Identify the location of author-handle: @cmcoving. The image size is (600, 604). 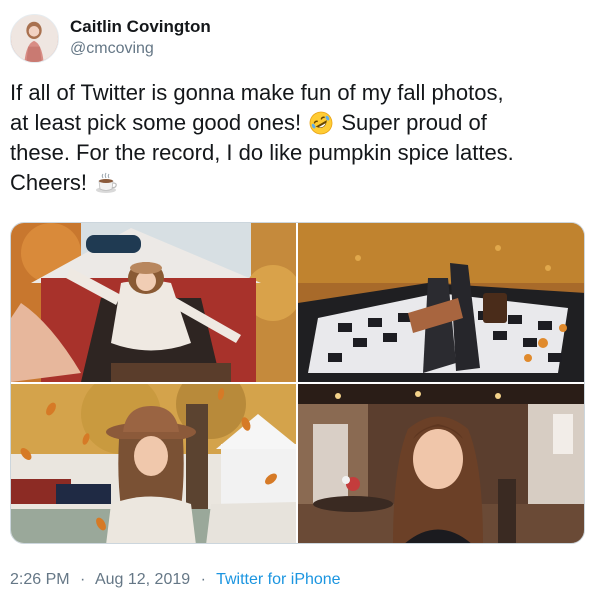
(112, 49).